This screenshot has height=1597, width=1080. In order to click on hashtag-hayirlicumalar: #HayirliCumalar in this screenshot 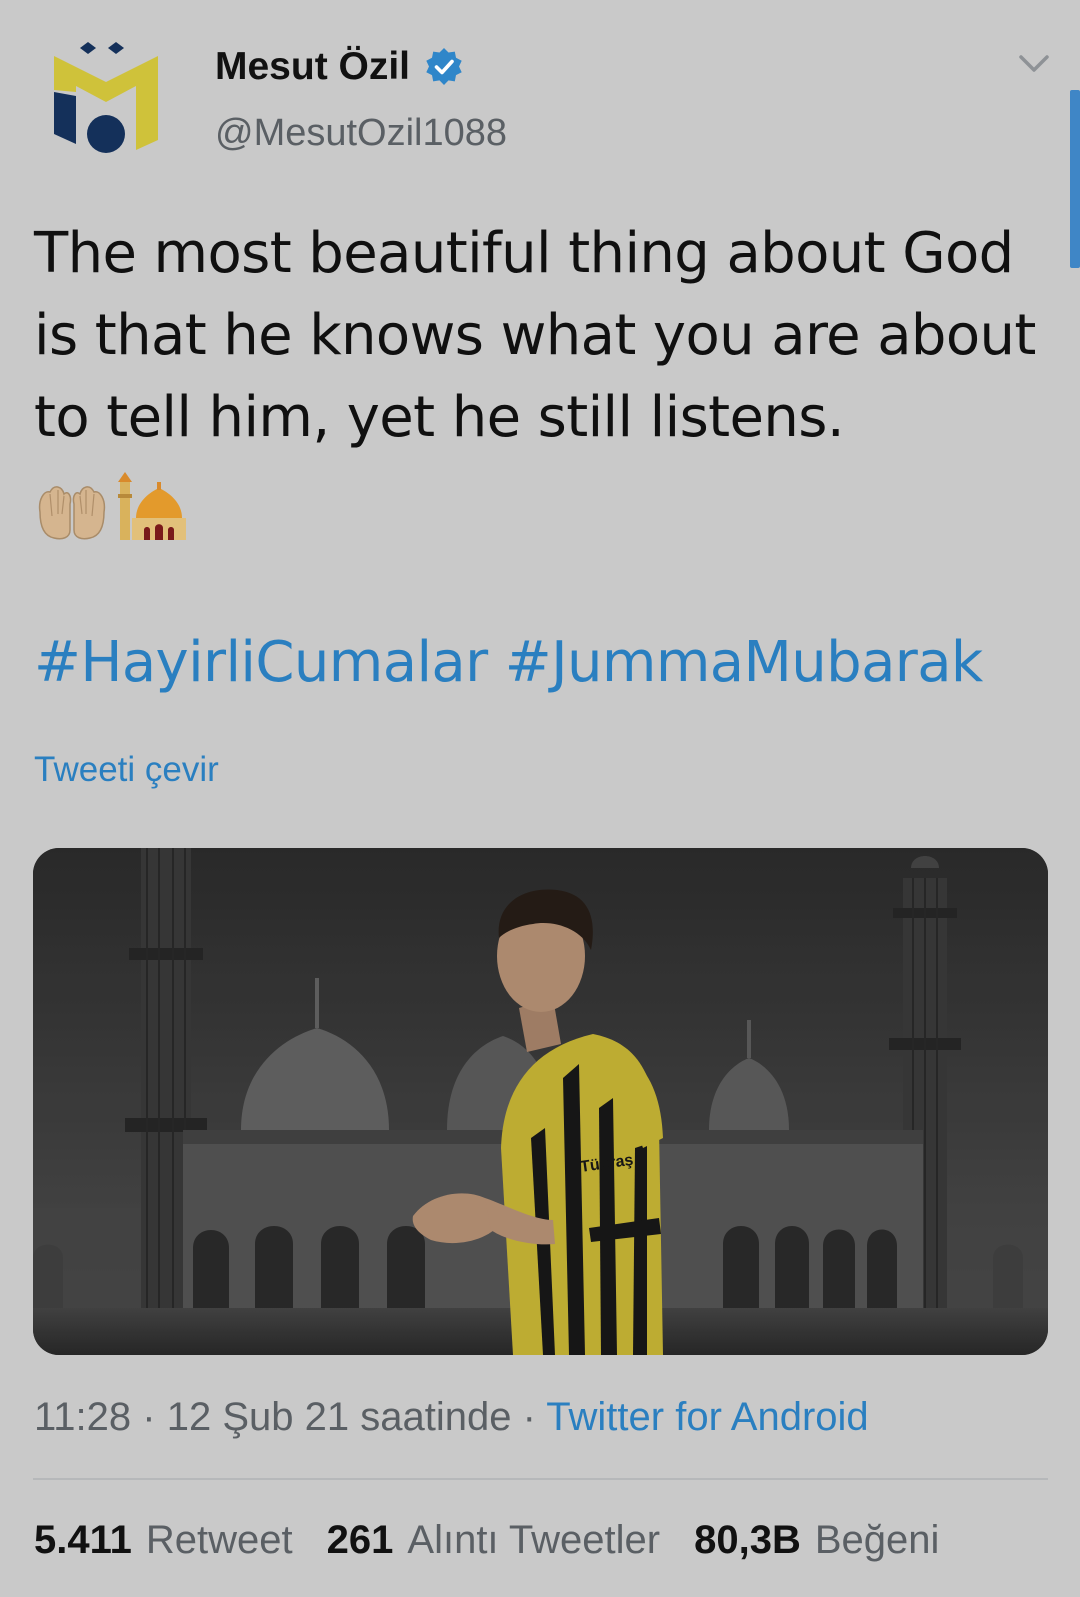, I will do `click(261, 662)`.